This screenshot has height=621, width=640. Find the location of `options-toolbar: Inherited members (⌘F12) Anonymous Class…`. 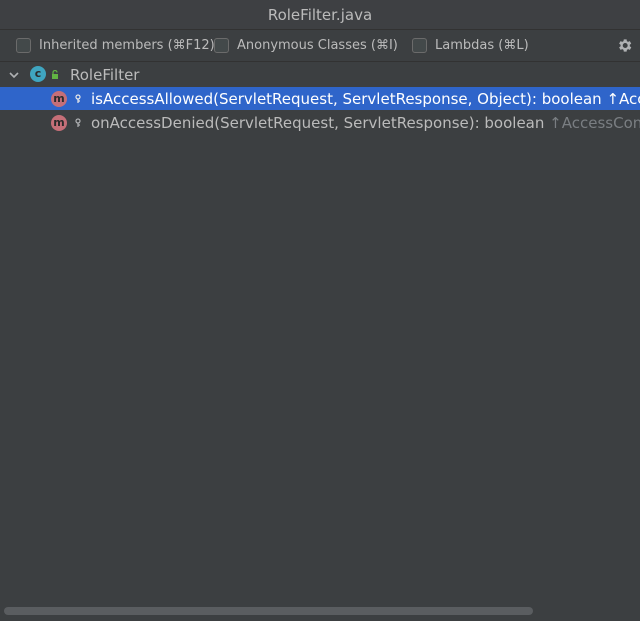

options-toolbar: Inherited members (⌘F12) Anonymous Class… is located at coordinates (320, 46).